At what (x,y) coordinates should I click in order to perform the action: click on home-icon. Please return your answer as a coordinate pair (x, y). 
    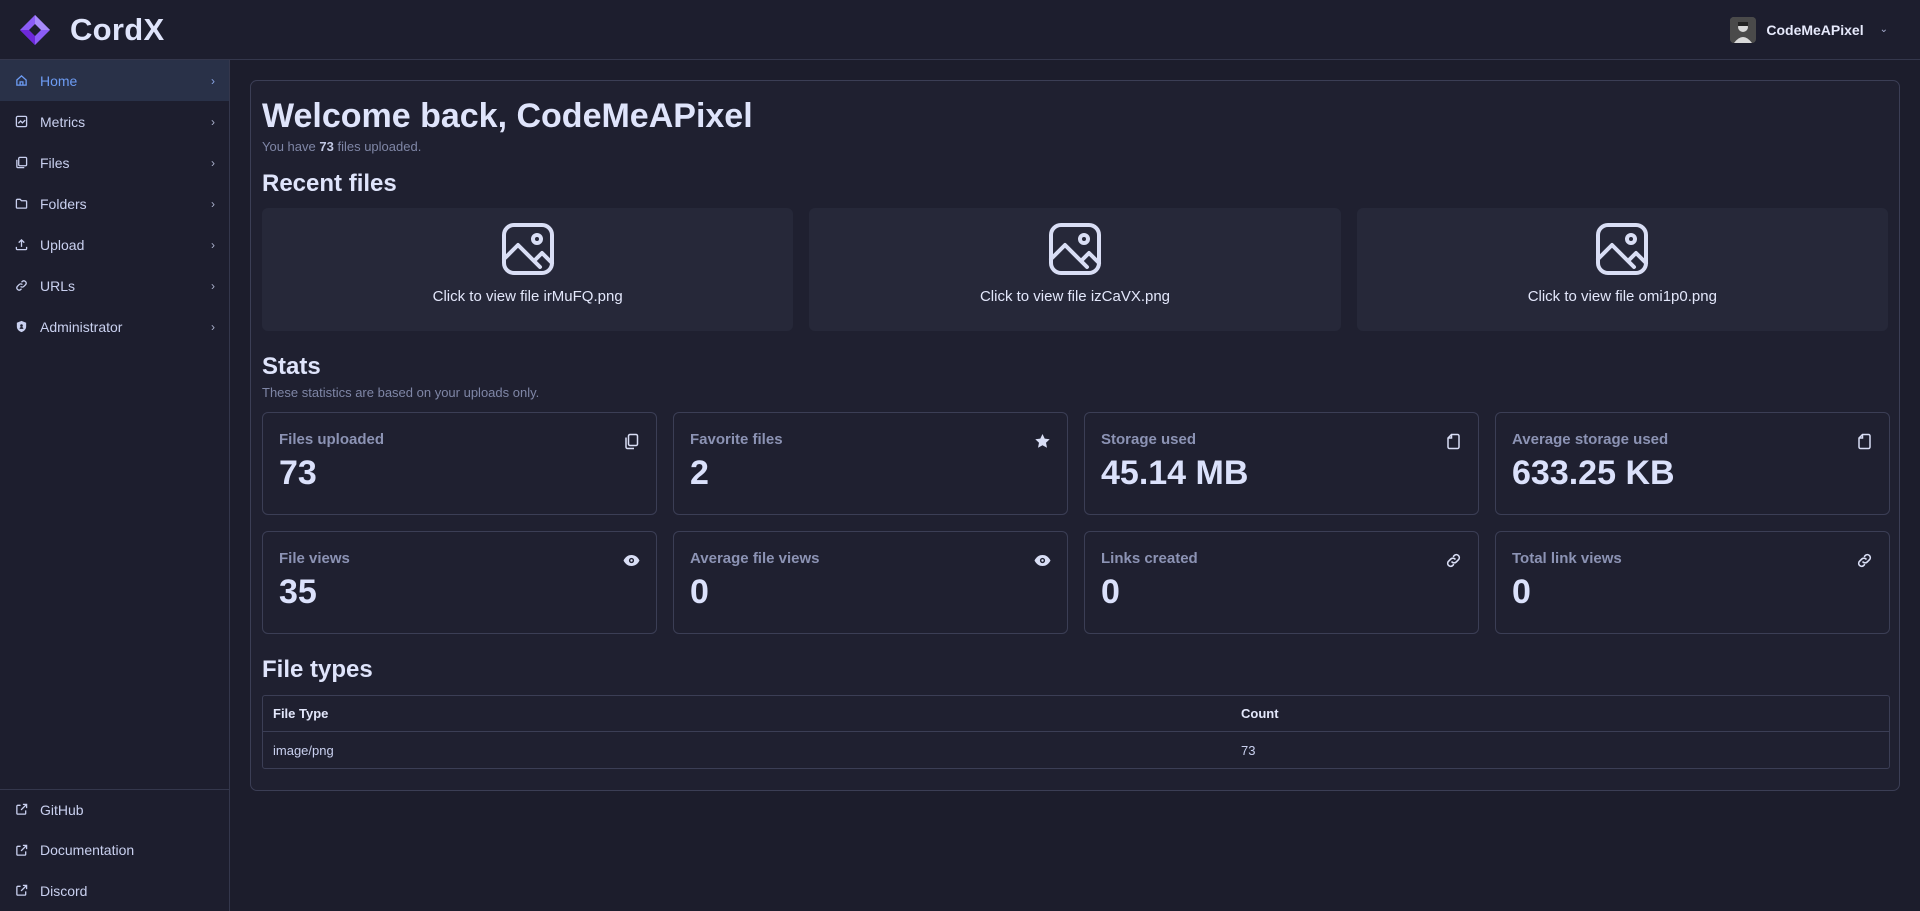
    Looking at the image, I should click on (21, 81).